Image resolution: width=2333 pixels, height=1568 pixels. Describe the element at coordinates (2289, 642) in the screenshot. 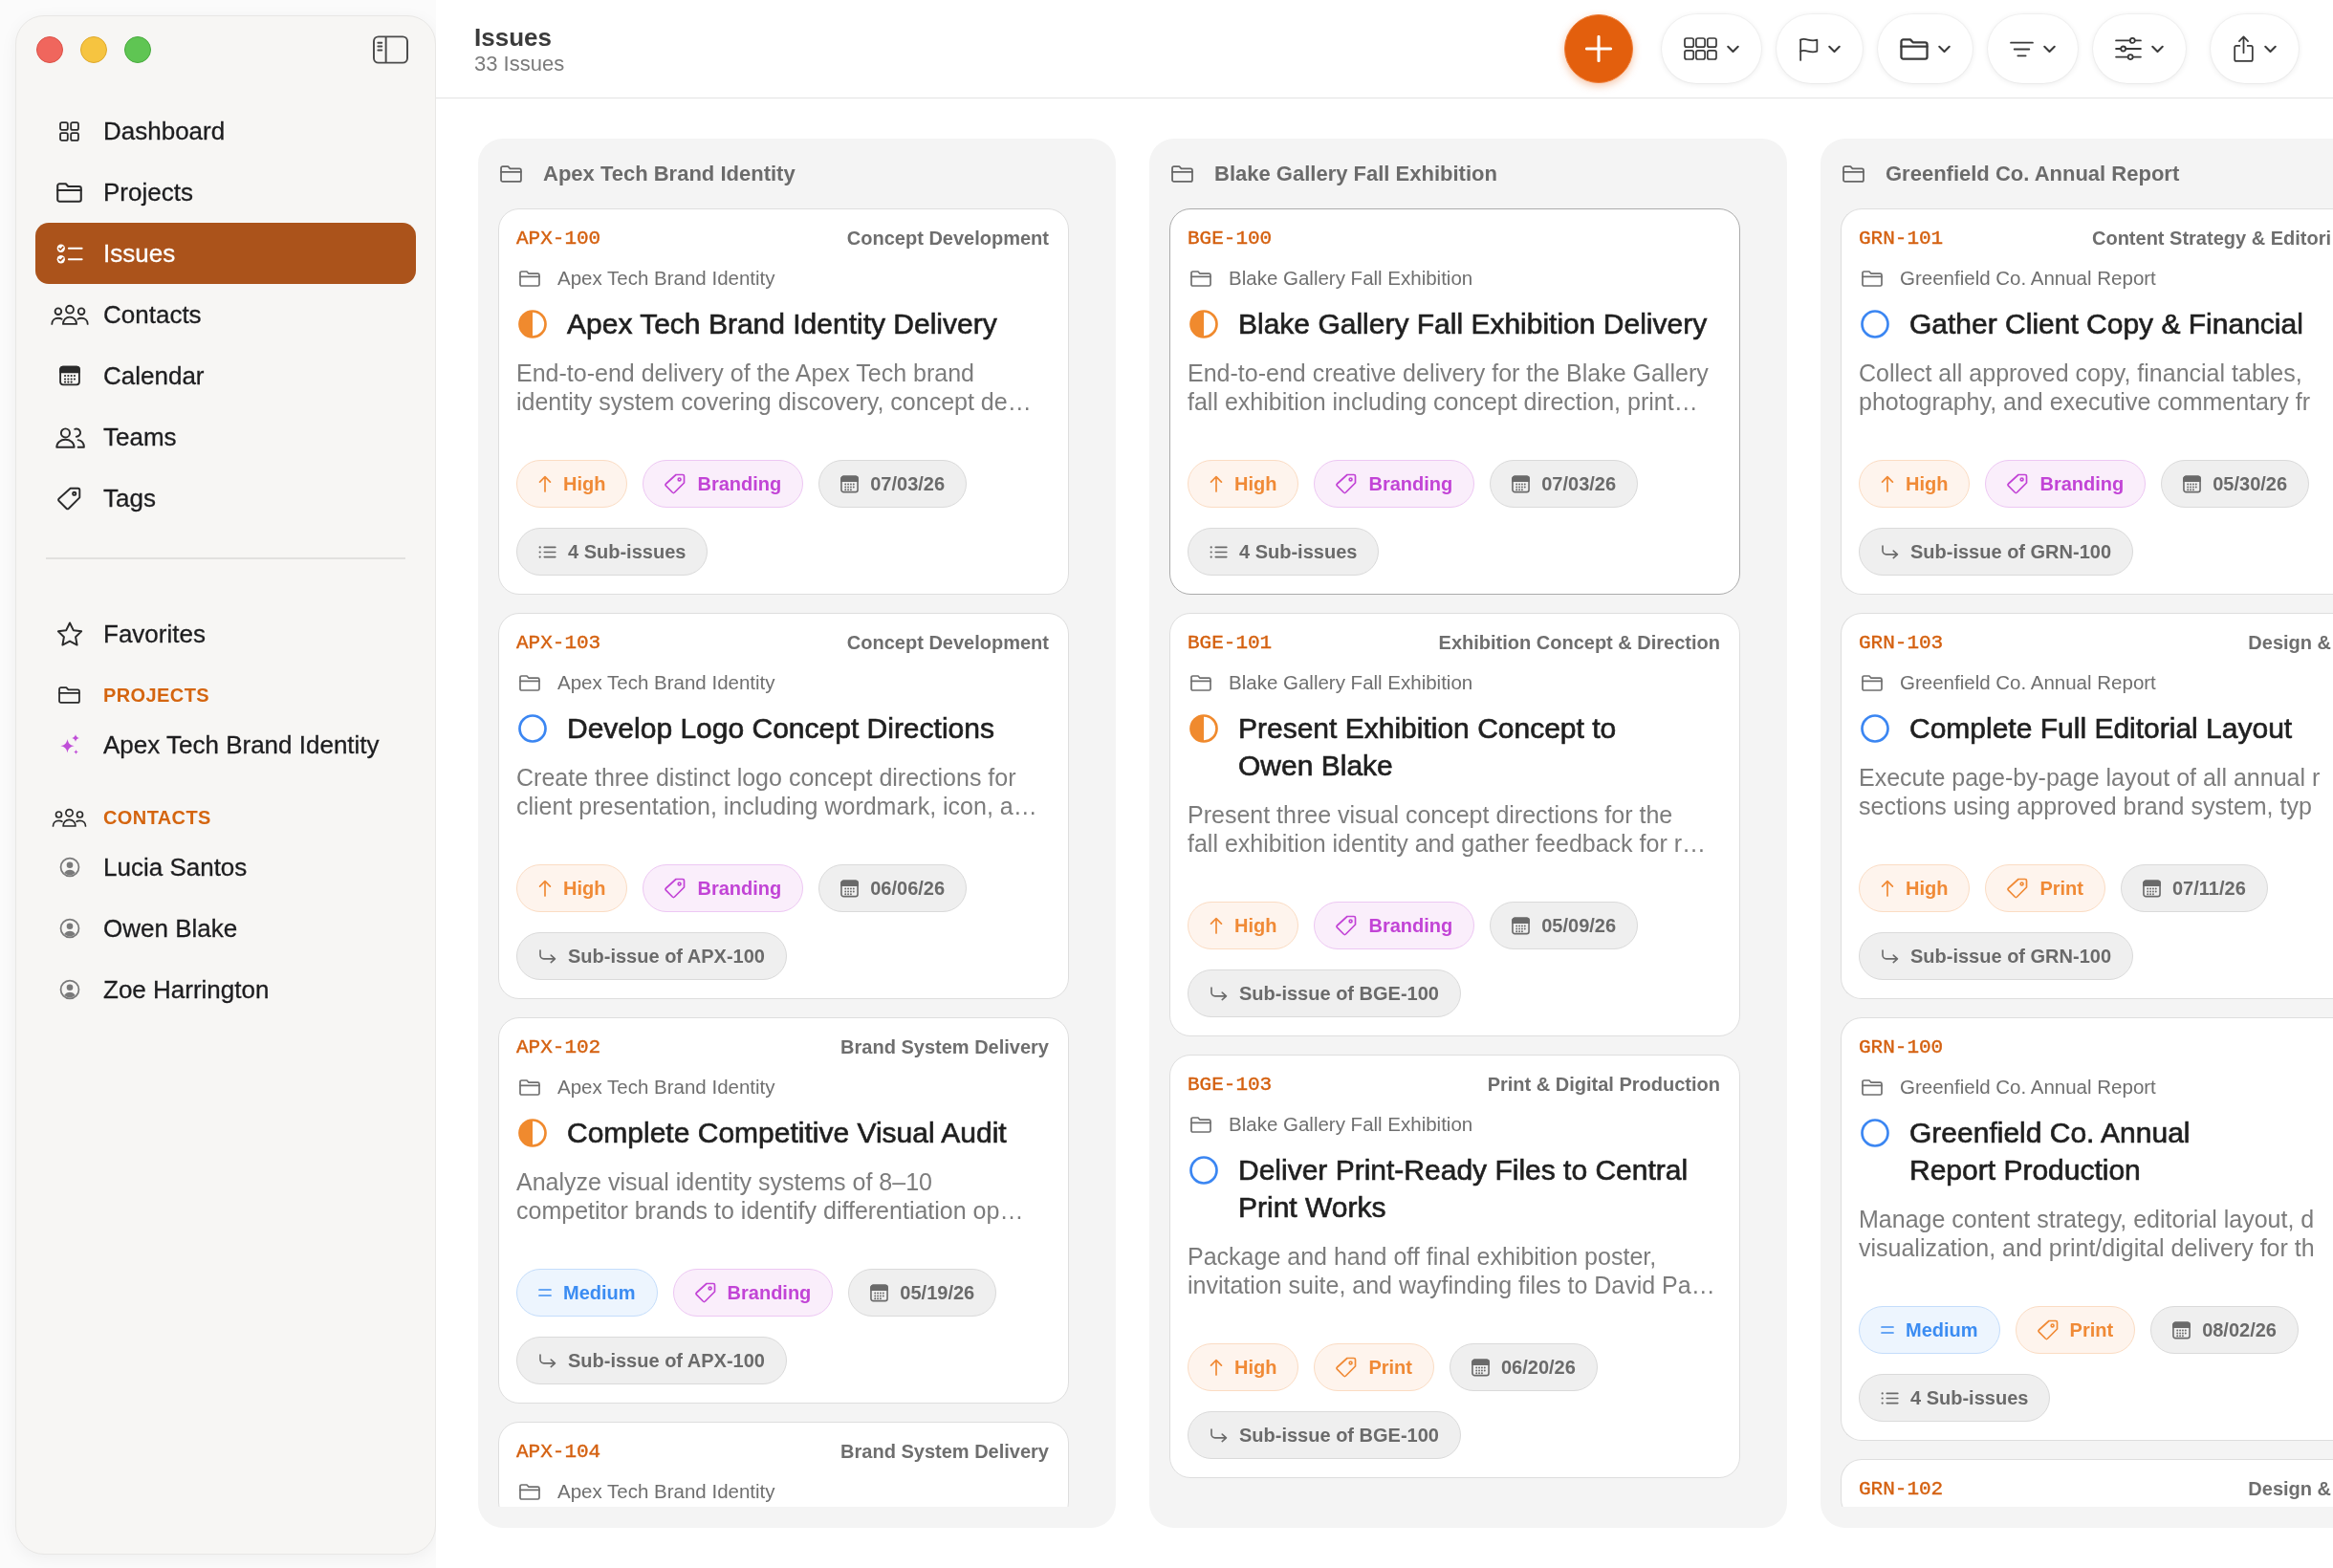

I see `stage-label: Design &` at that location.